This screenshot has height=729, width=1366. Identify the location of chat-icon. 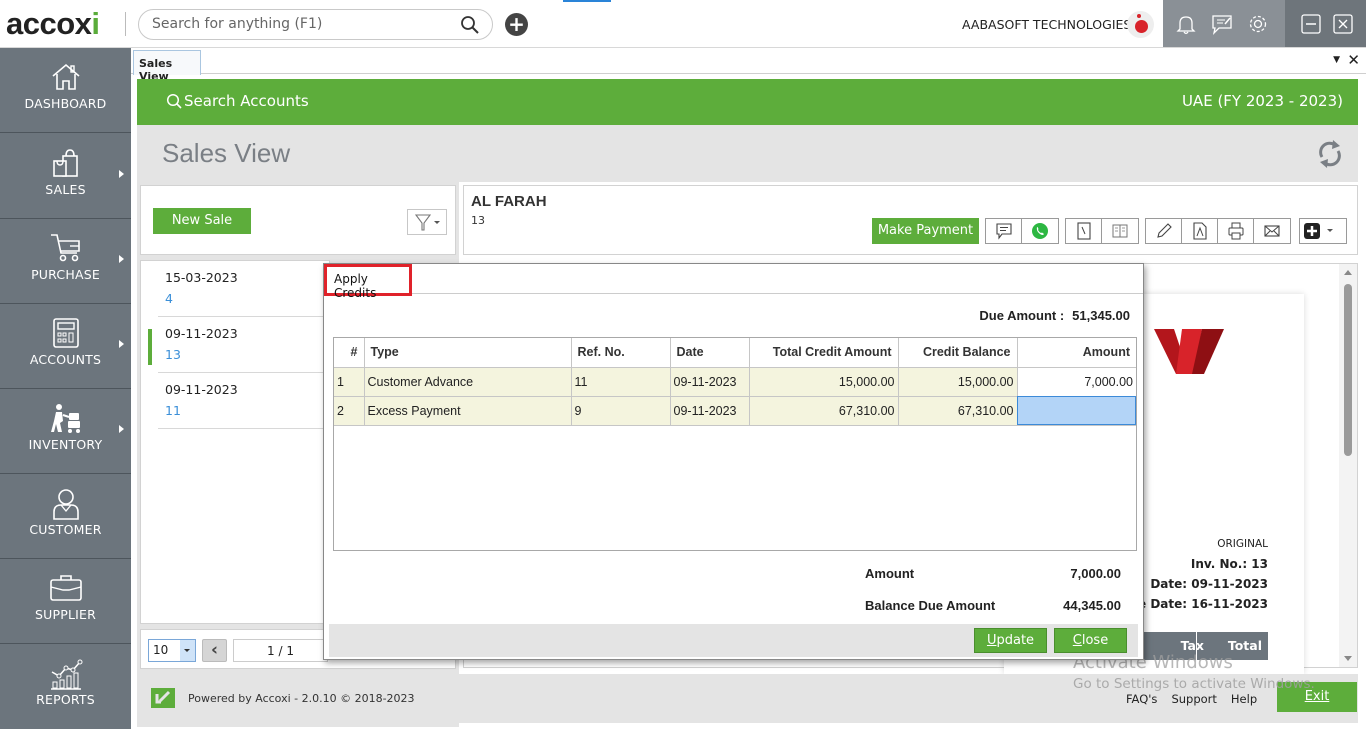
(1003, 231).